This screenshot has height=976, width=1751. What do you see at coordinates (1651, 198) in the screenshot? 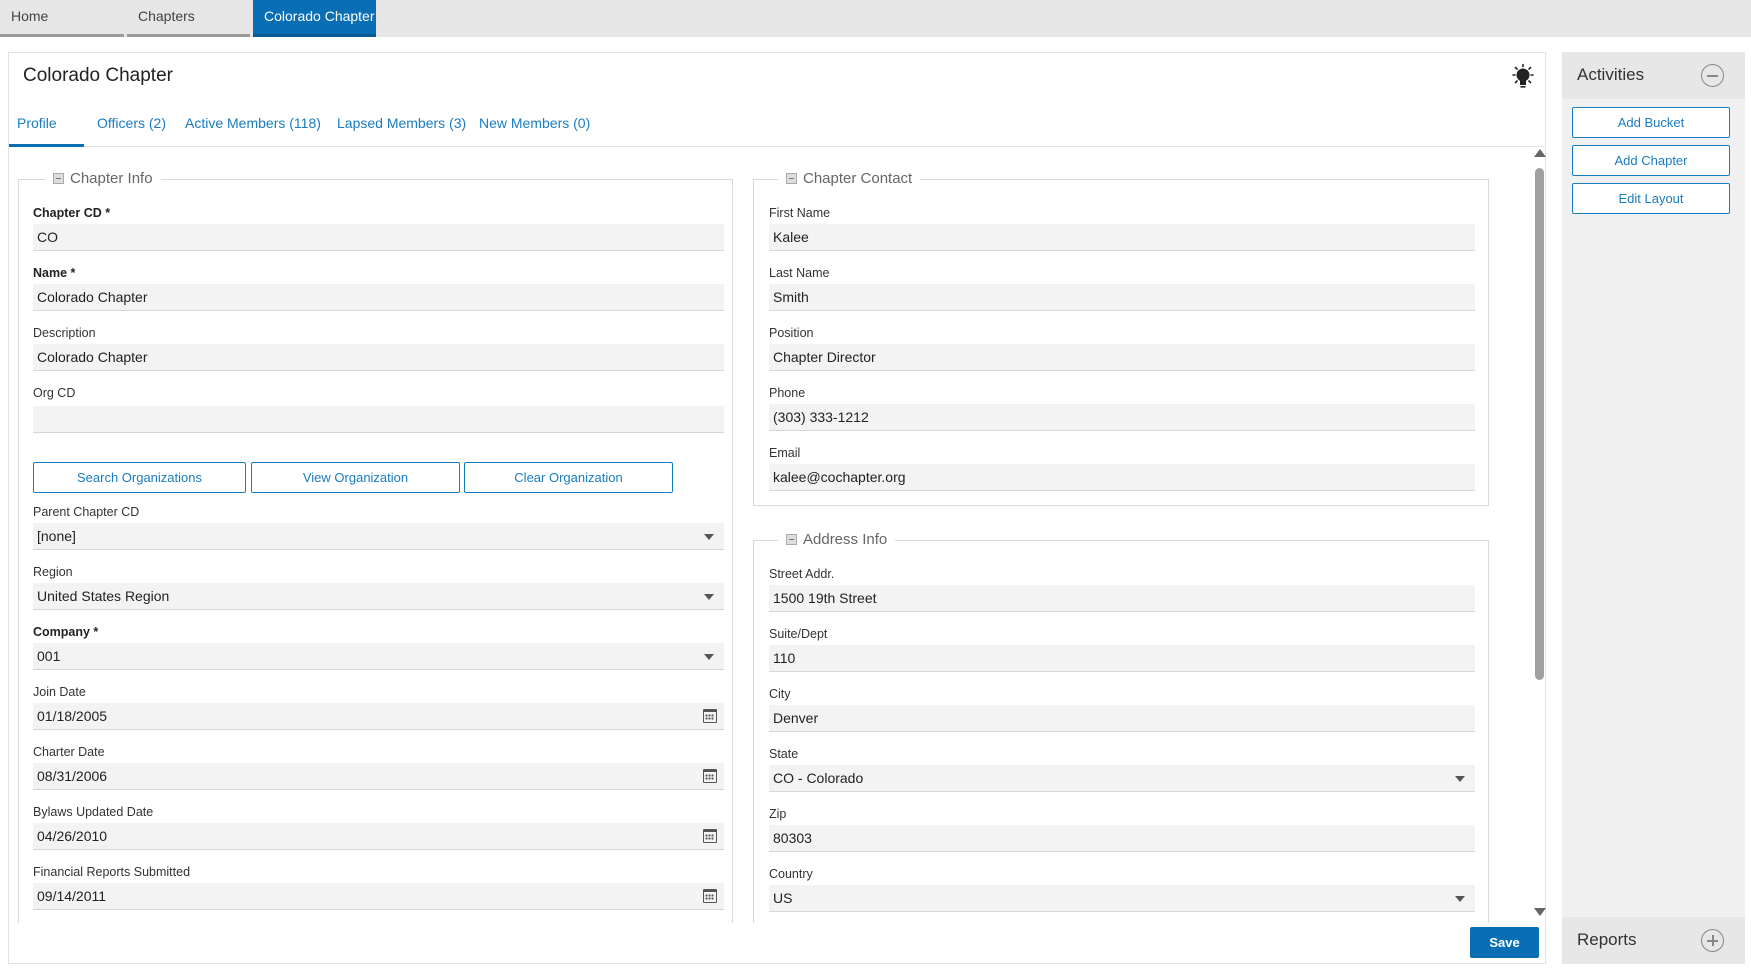
I see `edit-layout-button: Edit Layout` at bounding box center [1651, 198].